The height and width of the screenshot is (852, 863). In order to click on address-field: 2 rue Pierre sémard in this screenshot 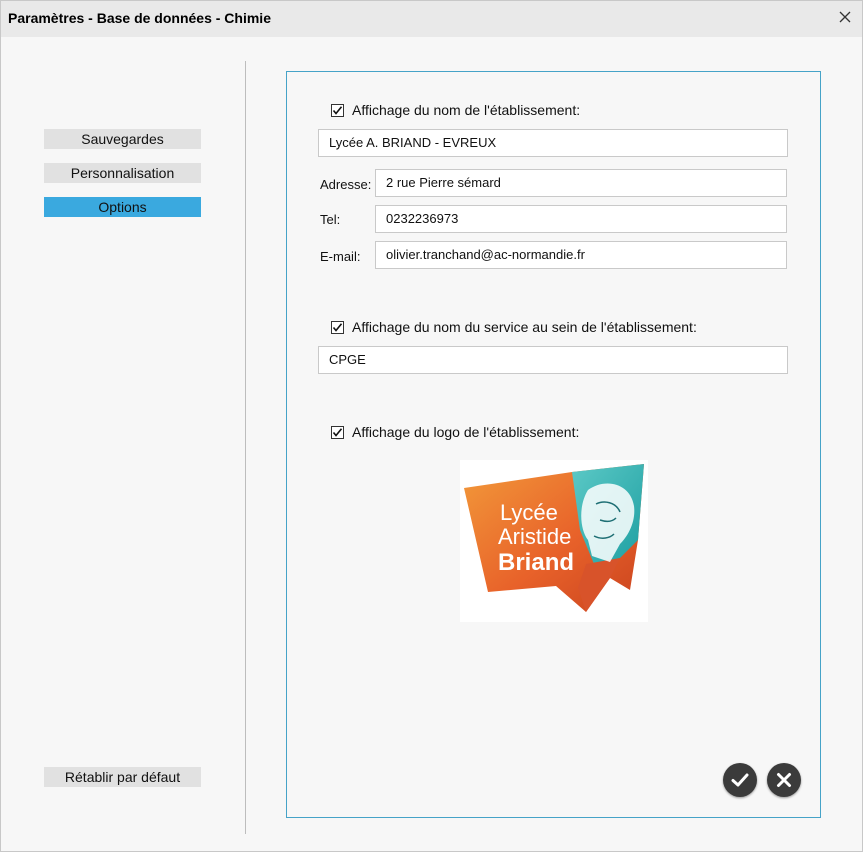, I will do `click(581, 183)`.